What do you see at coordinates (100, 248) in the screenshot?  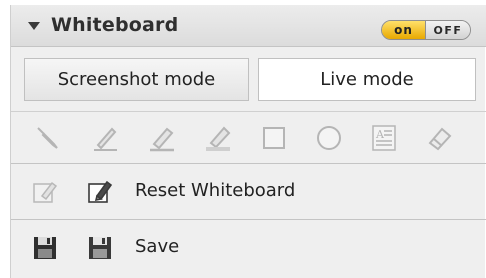 I see `save-floppy-icon` at bounding box center [100, 248].